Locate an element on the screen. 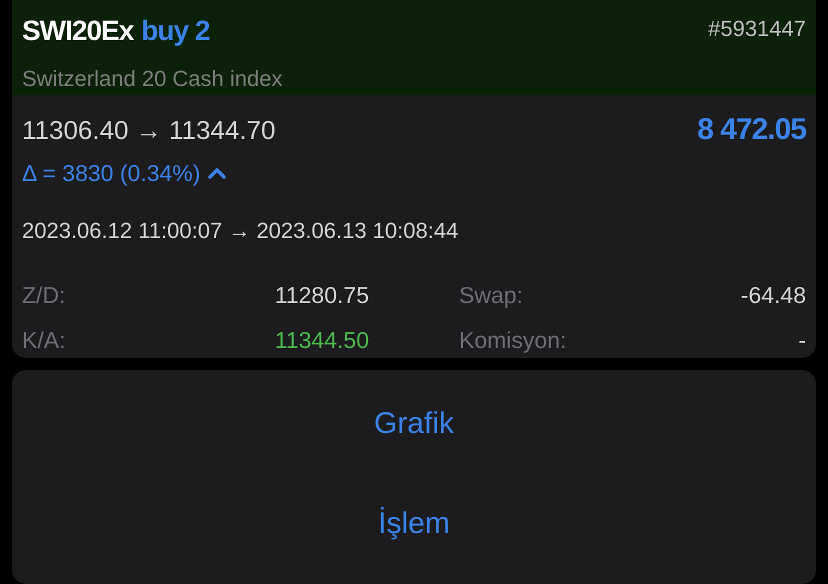 The height and width of the screenshot is (584, 828). stat-label: Komisyon: is located at coordinates (512, 340).